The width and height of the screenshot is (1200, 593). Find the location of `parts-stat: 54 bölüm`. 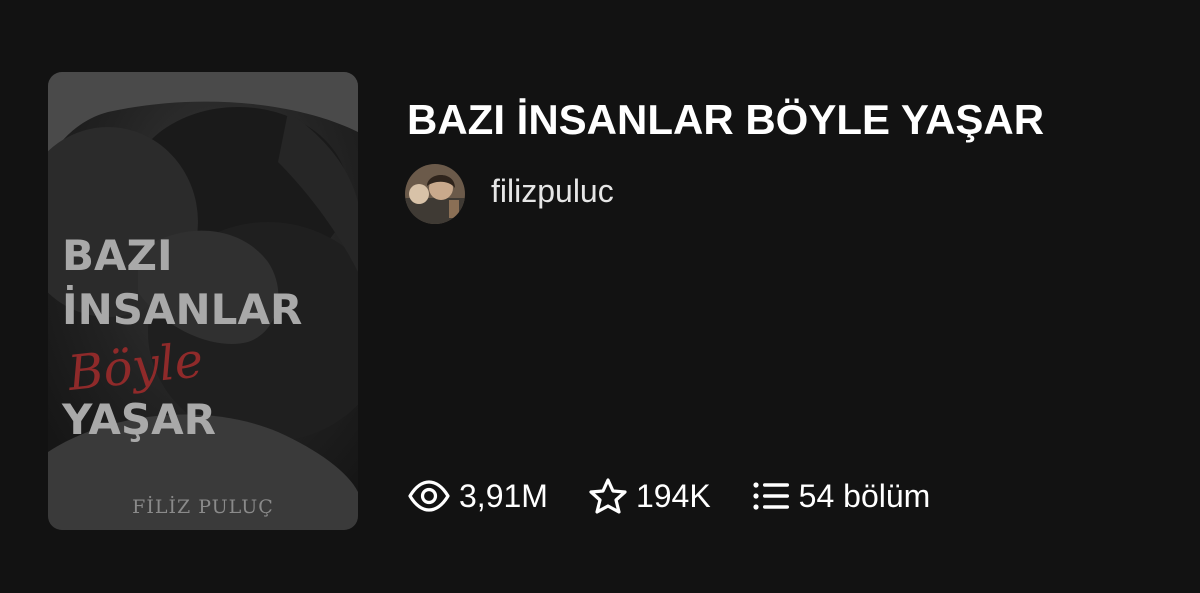

parts-stat: 54 bölüm is located at coordinates (841, 496).